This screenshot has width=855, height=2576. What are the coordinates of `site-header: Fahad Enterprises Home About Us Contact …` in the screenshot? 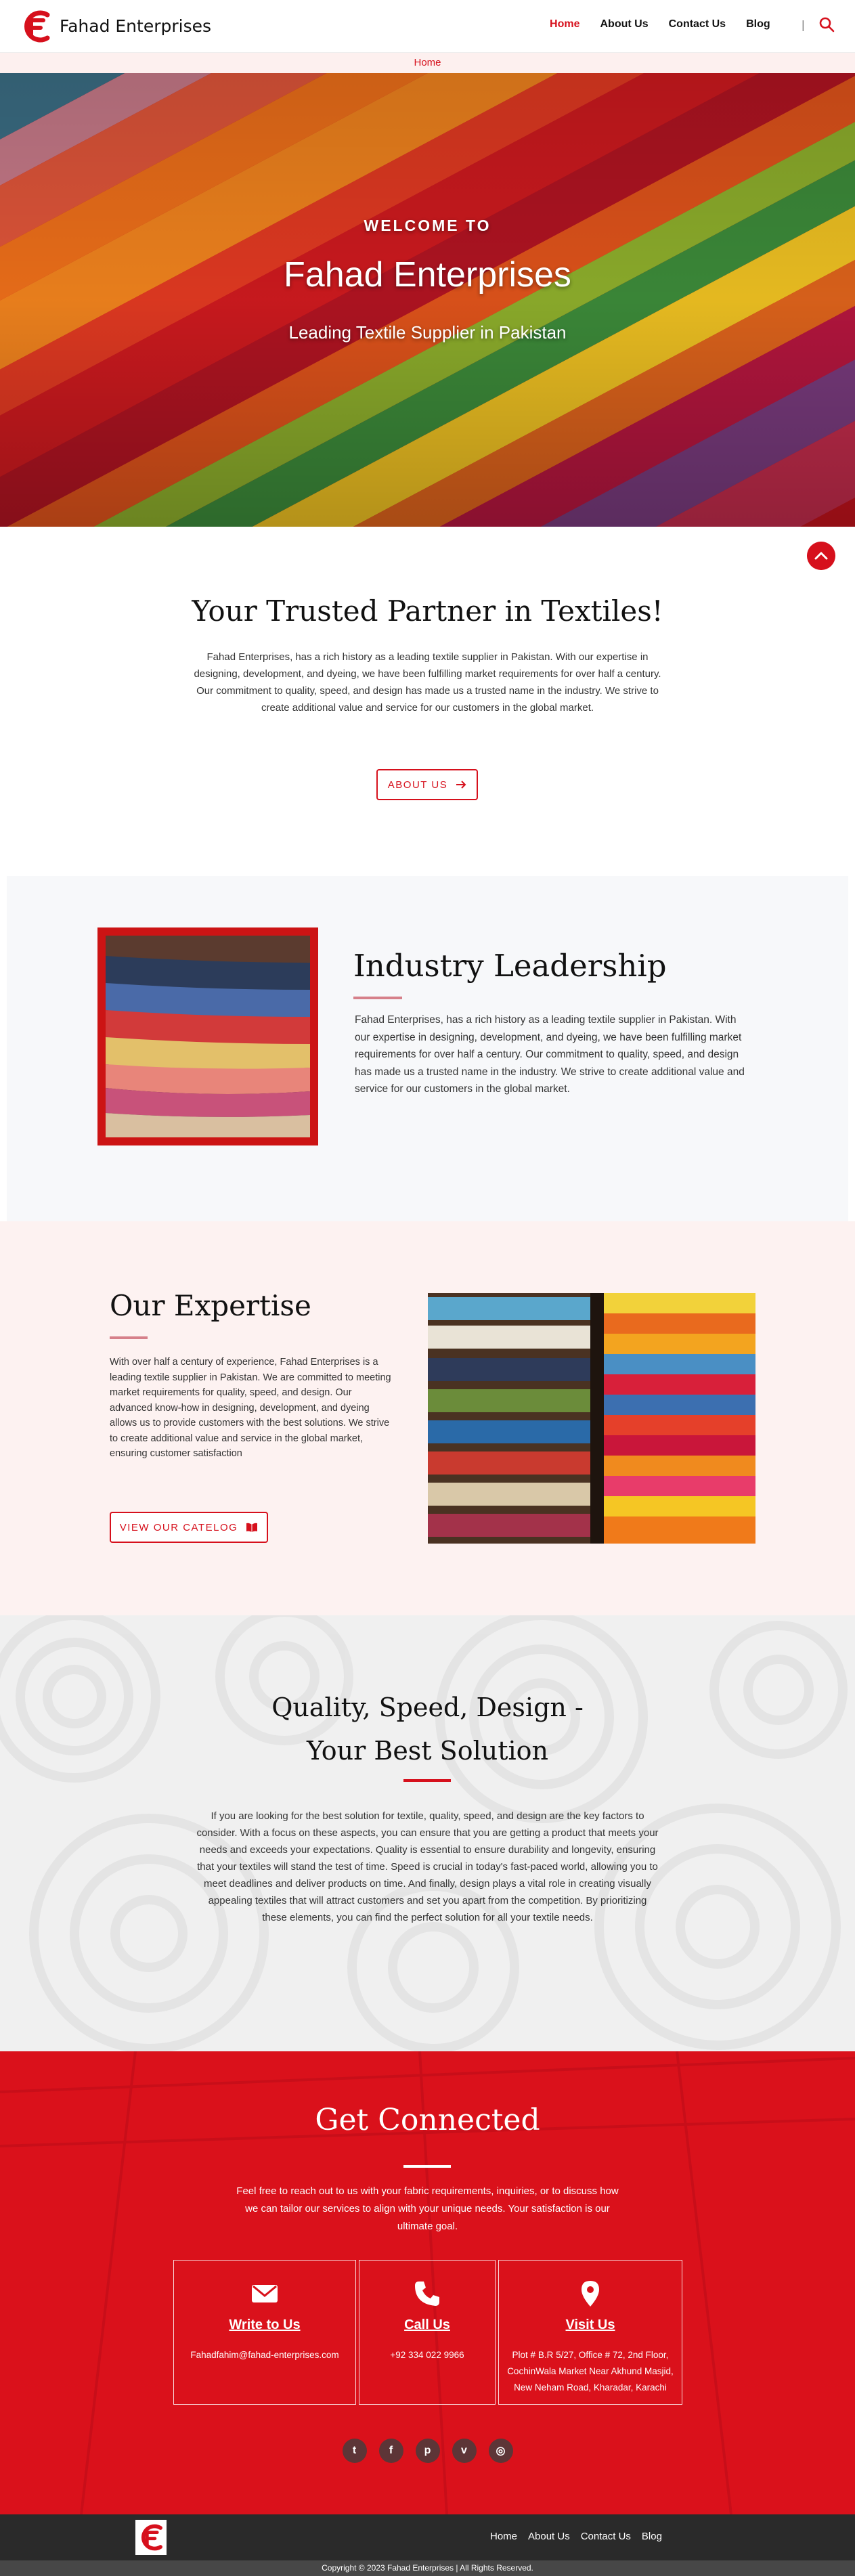 It's located at (427, 26).